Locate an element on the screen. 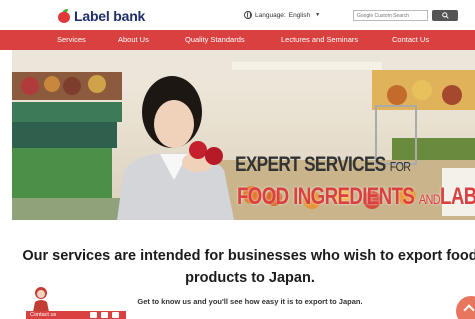 This screenshot has width=475, height=319. nav-item-about-us: About Us is located at coordinates (133, 39).